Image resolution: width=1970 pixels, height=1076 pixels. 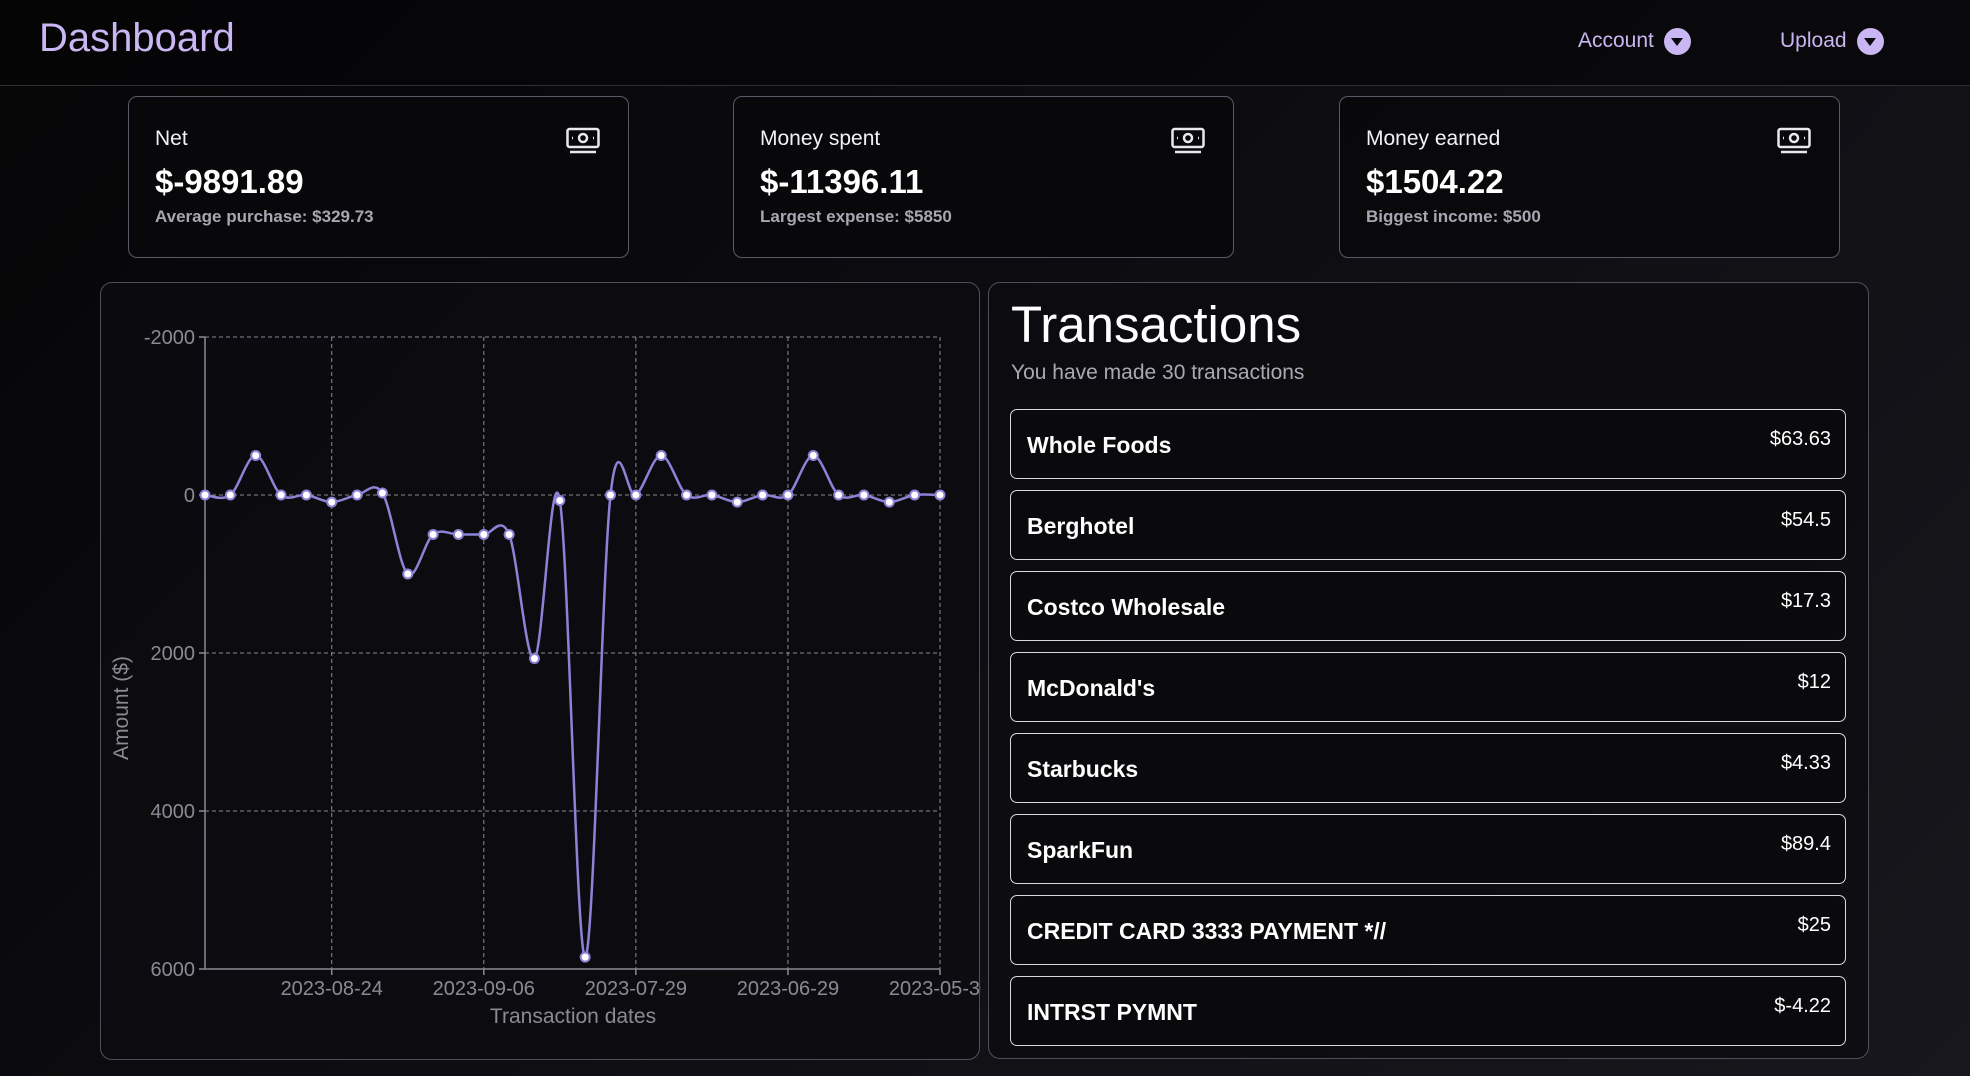 I want to click on transaction-item: Berghotel $54.5, so click(x=1428, y=525).